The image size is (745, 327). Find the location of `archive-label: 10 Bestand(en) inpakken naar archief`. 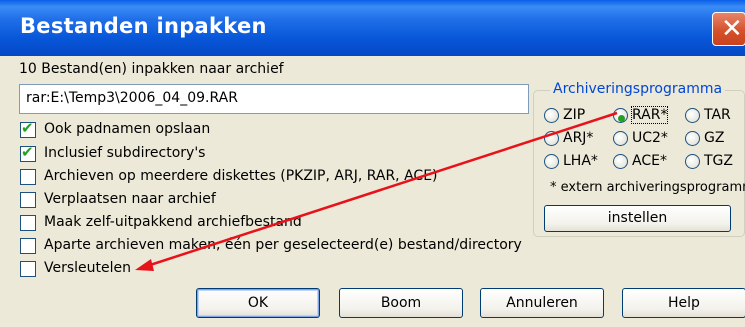

archive-label: 10 Bestand(en) inpakken naar archief is located at coordinates (151, 69).